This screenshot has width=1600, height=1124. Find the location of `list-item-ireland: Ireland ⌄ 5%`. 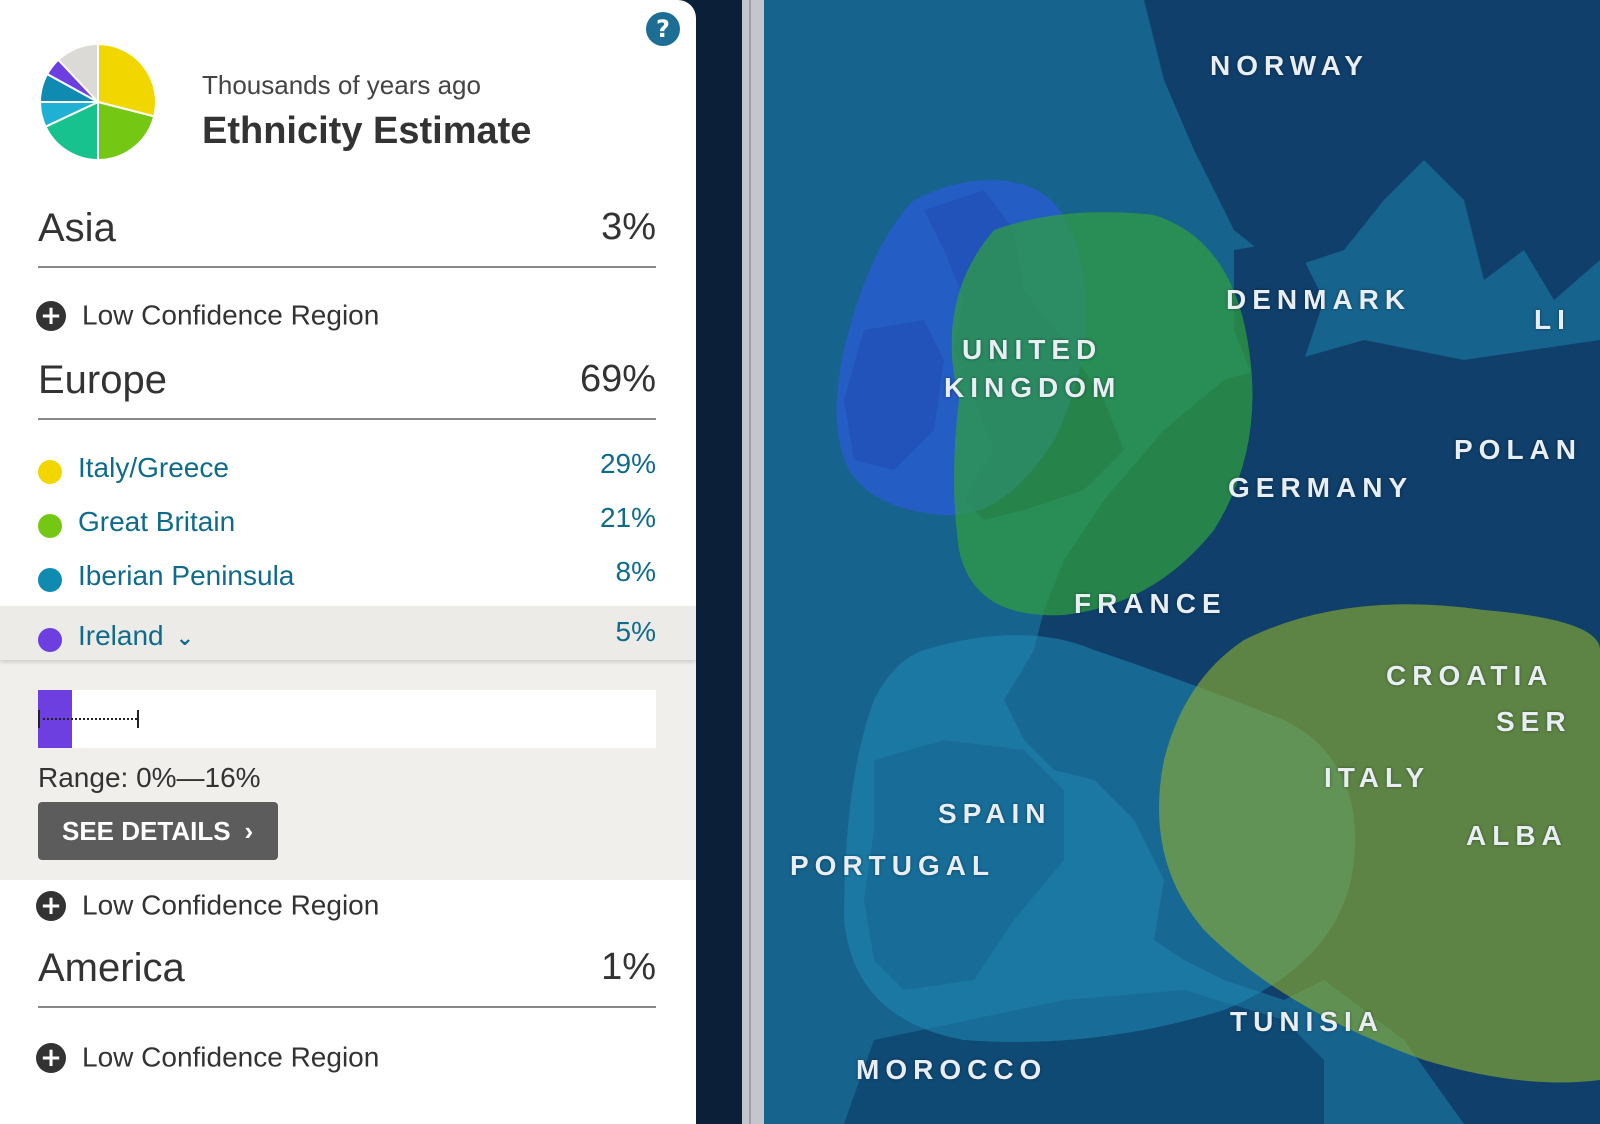

list-item-ireland: Ireland ⌄ 5% is located at coordinates (348, 633).